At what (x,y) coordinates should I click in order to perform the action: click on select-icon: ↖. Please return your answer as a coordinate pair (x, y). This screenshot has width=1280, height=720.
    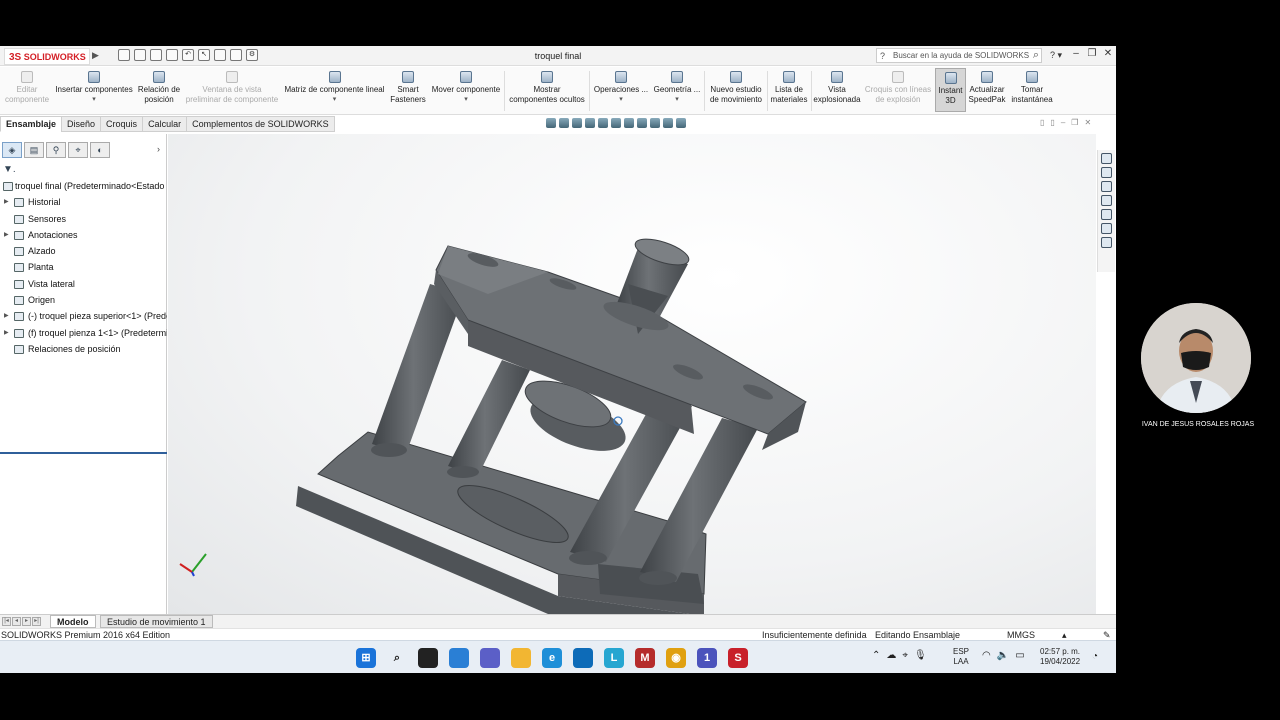
    Looking at the image, I should click on (204, 55).